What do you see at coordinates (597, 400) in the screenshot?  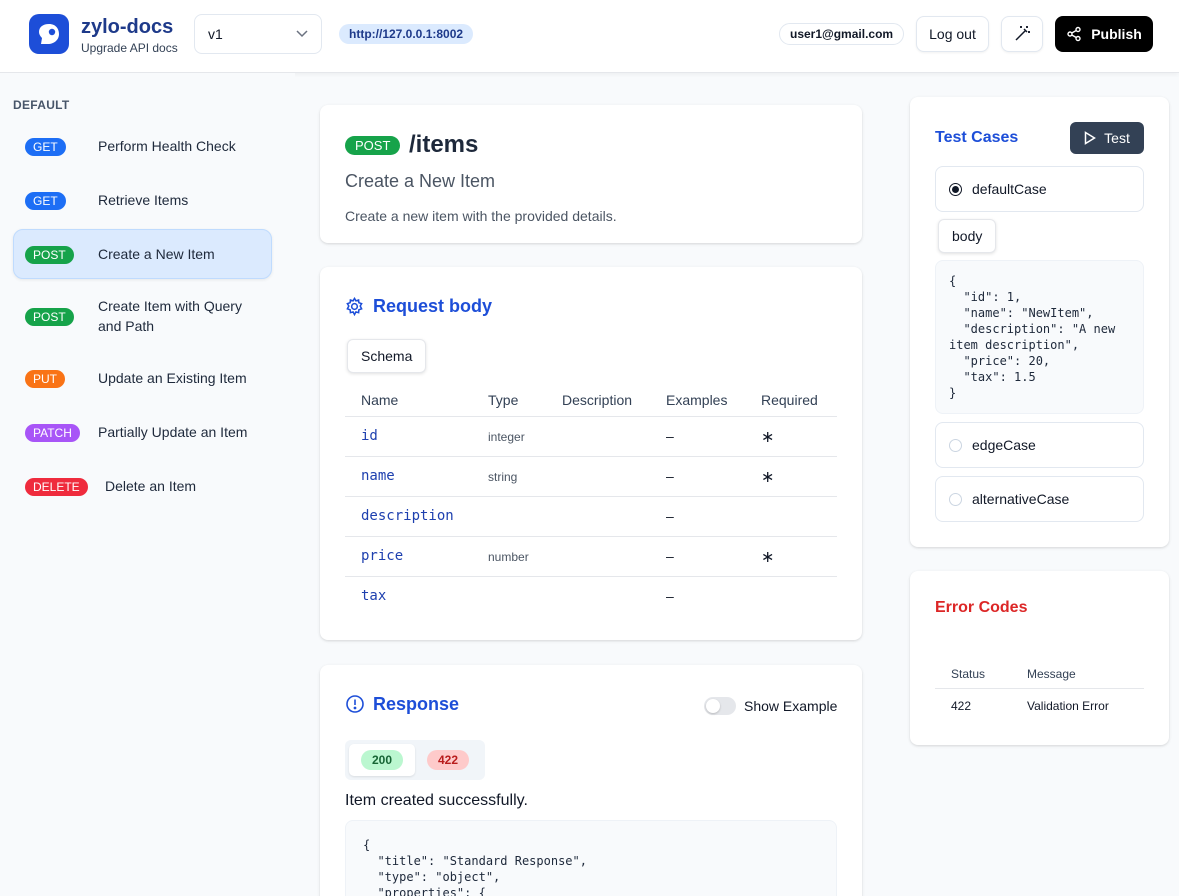 I see `column-header-description: Description` at bounding box center [597, 400].